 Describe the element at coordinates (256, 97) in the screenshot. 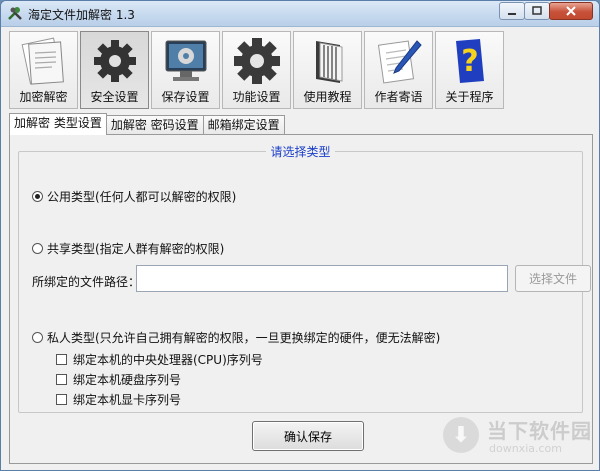

I see `toolbar-label: 功能设置` at that location.